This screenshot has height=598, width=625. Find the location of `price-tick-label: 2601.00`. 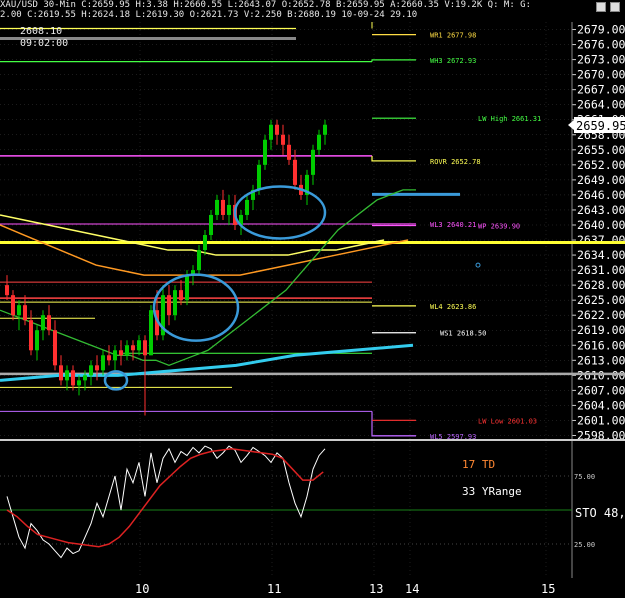

price-tick-label: 2601.00 is located at coordinates (601, 420).